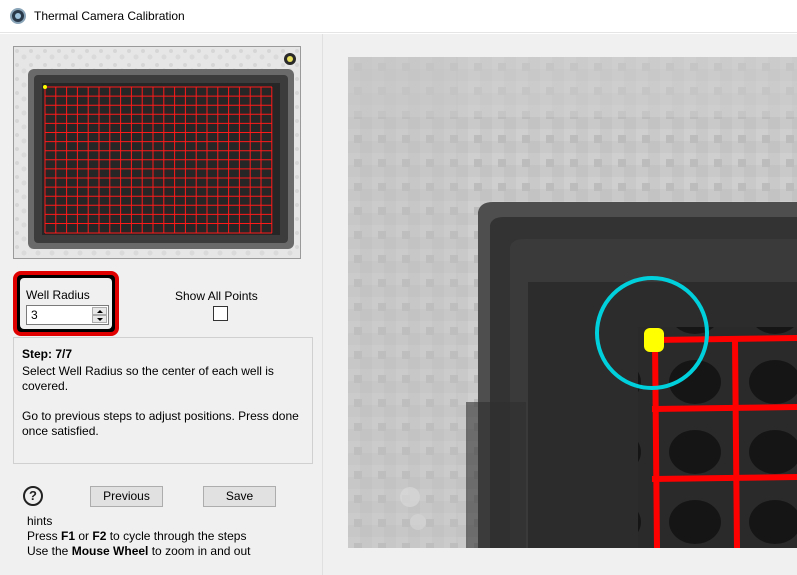 The image size is (797, 575). Describe the element at coordinates (68, 536) in the screenshot. I see `hint-key-f1: F1` at that location.